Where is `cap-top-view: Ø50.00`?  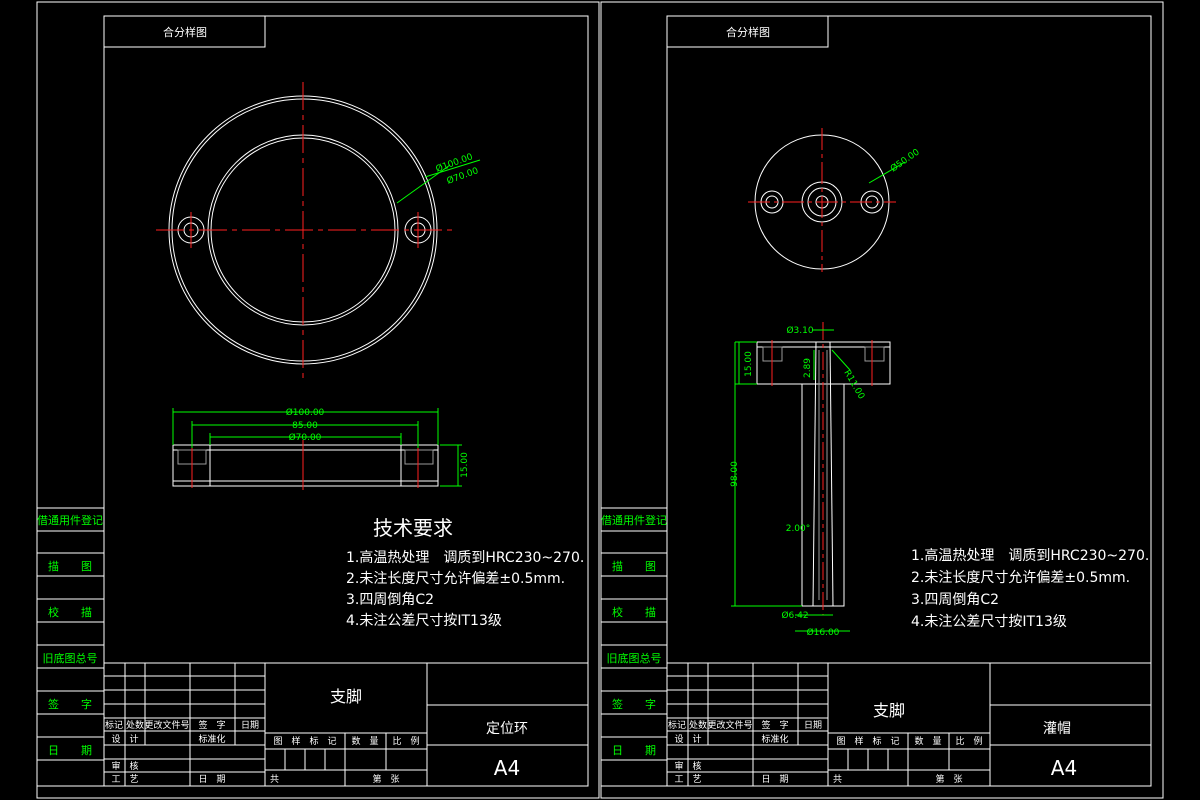 cap-top-view: Ø50.00 is located at coordinates (835, 200).